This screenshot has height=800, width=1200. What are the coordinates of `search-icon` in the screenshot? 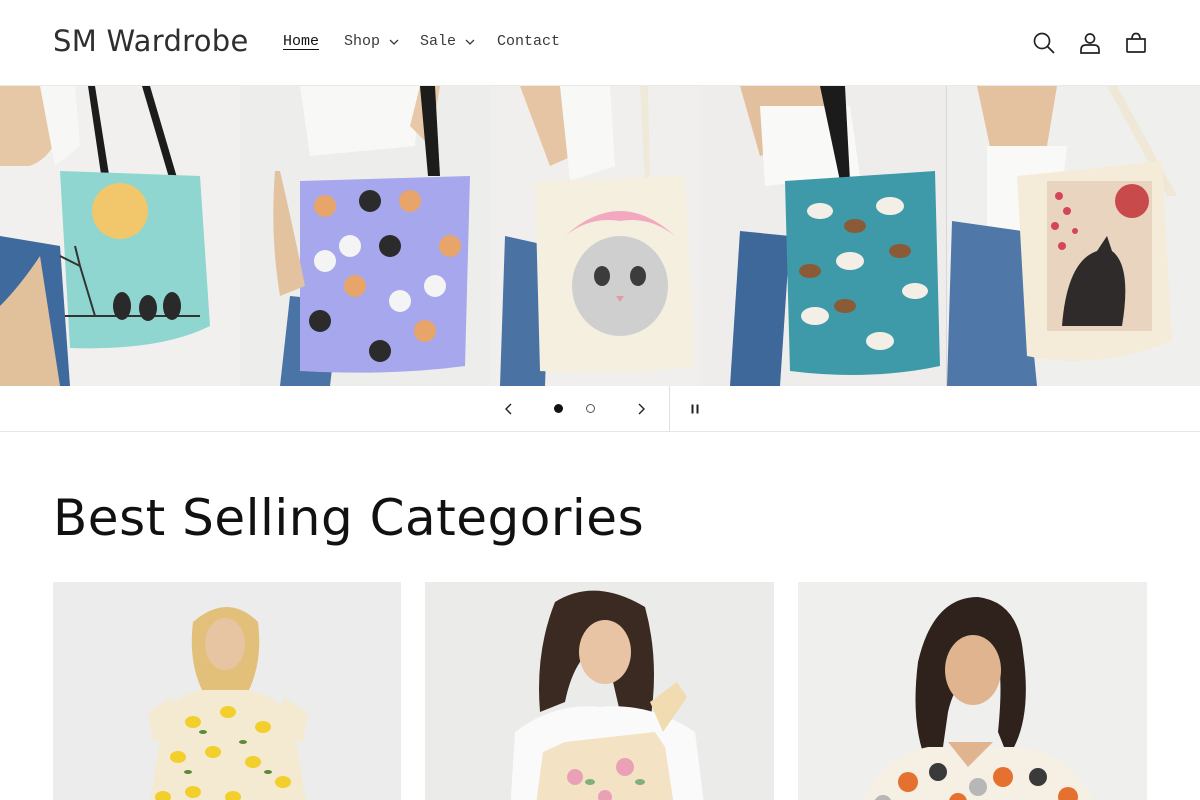 It's located at (1044, 43).